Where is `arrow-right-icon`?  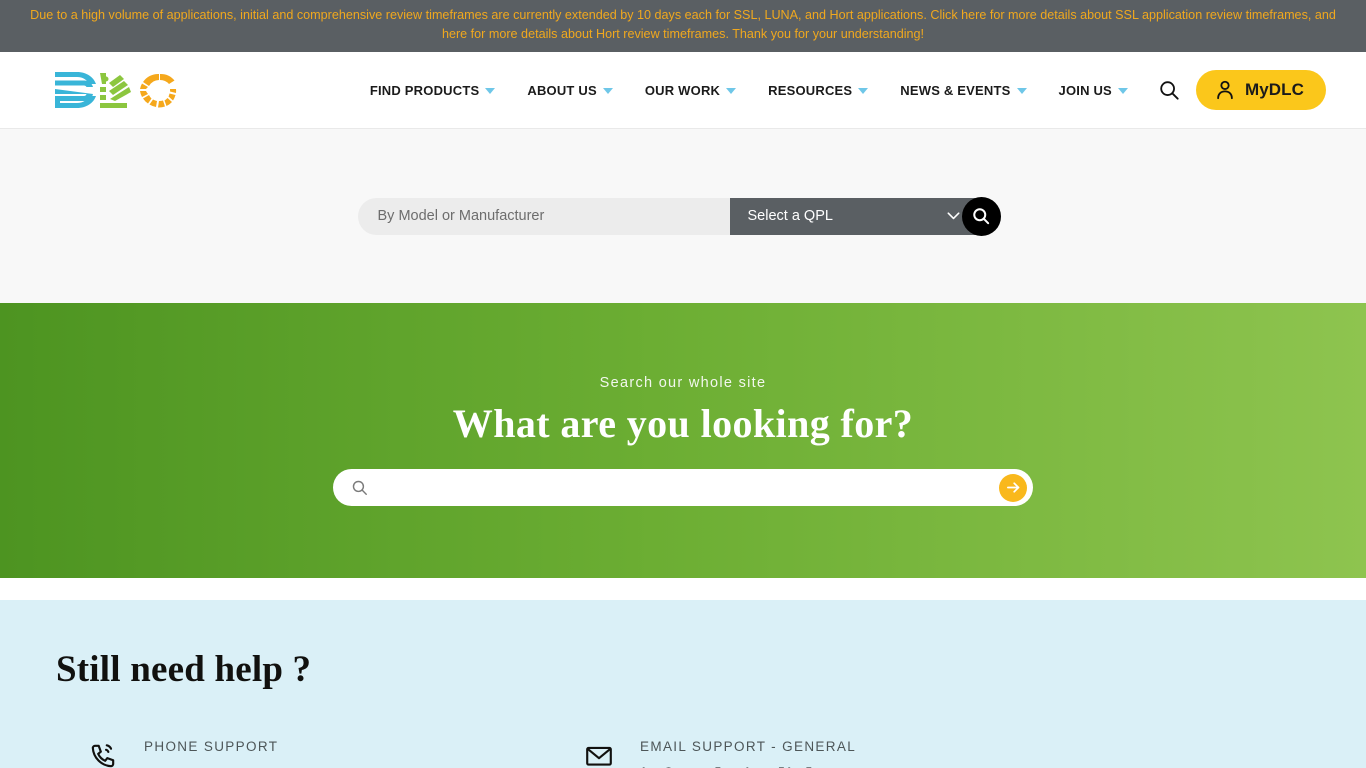
arrow-right-icon is located at coordinates (1012, 487).